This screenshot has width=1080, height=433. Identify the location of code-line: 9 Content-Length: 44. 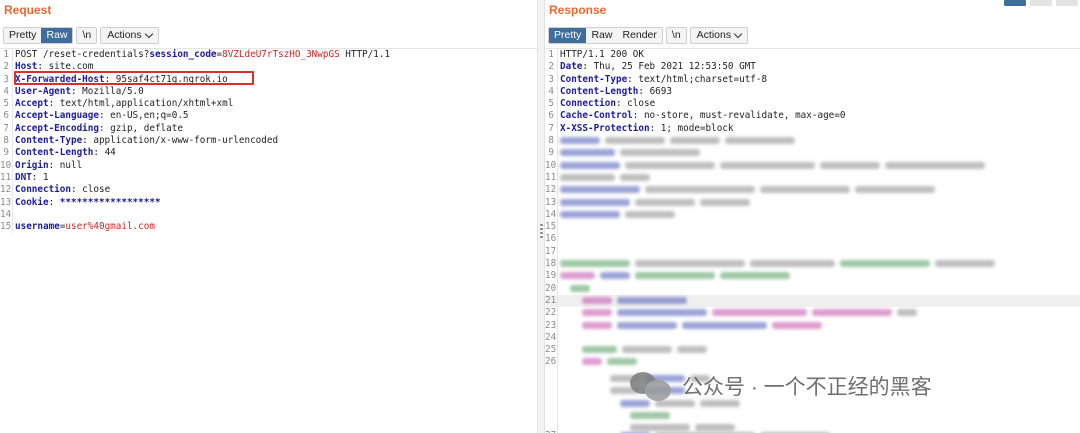
(268, 153).